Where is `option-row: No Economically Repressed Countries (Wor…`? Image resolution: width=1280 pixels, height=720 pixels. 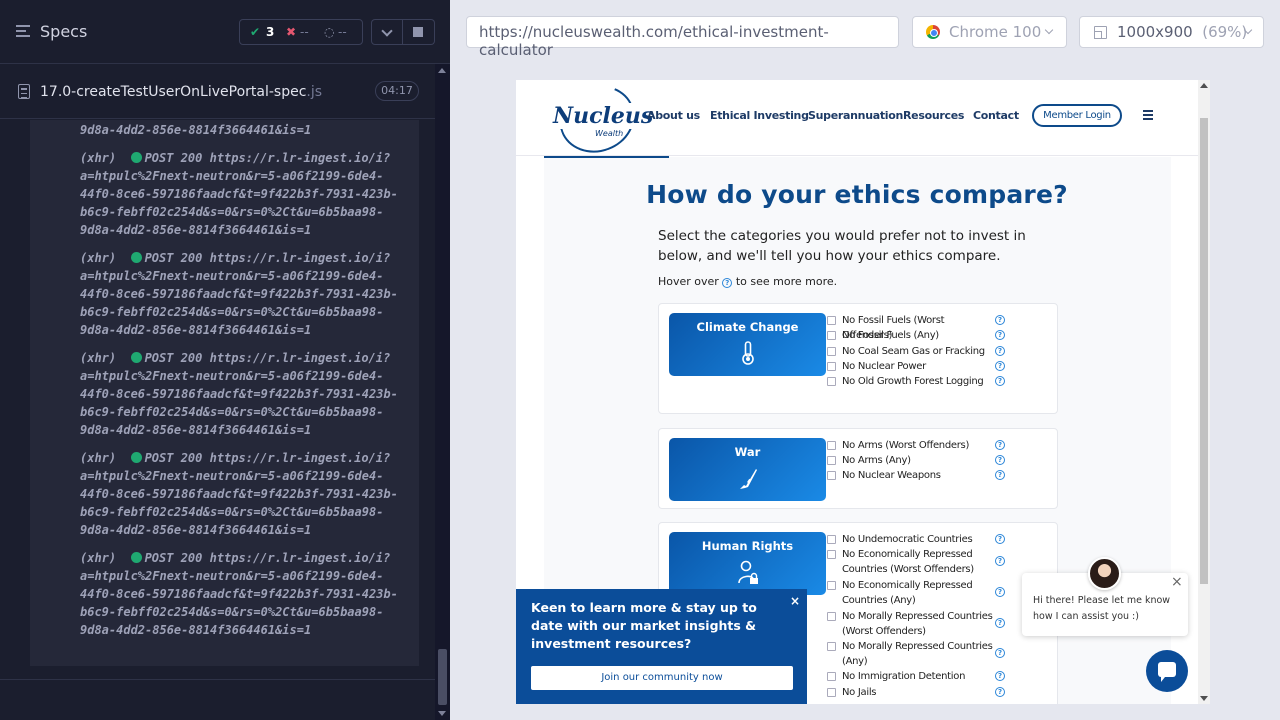
option-row: No Economically Repressed Countries (Wor… is located at coordinates (912, 562).